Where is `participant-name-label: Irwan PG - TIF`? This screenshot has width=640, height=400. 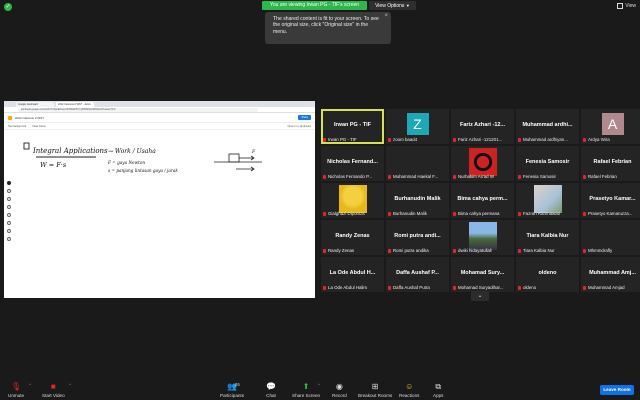
participant-name-label: Irwan PG - TIF is located at coordinates (340, 139).